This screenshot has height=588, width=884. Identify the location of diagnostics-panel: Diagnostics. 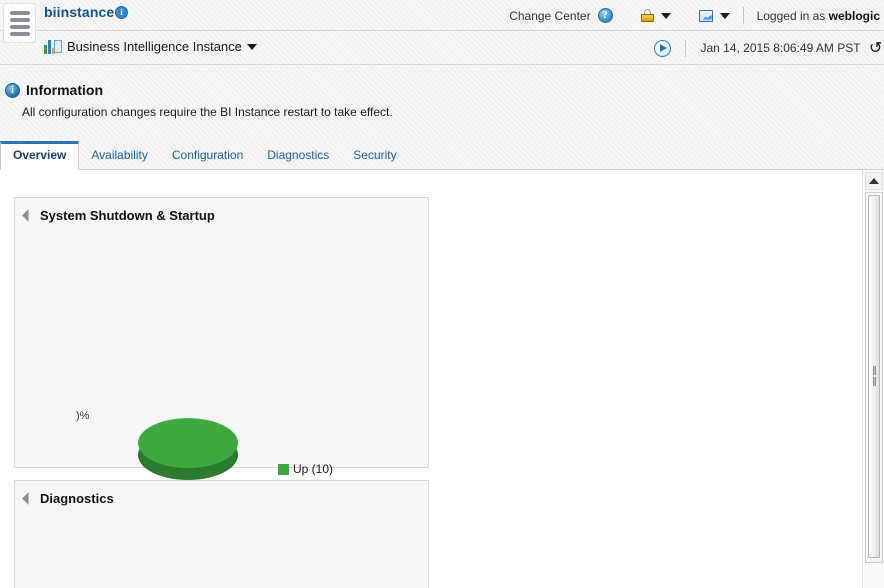
(221, 534).